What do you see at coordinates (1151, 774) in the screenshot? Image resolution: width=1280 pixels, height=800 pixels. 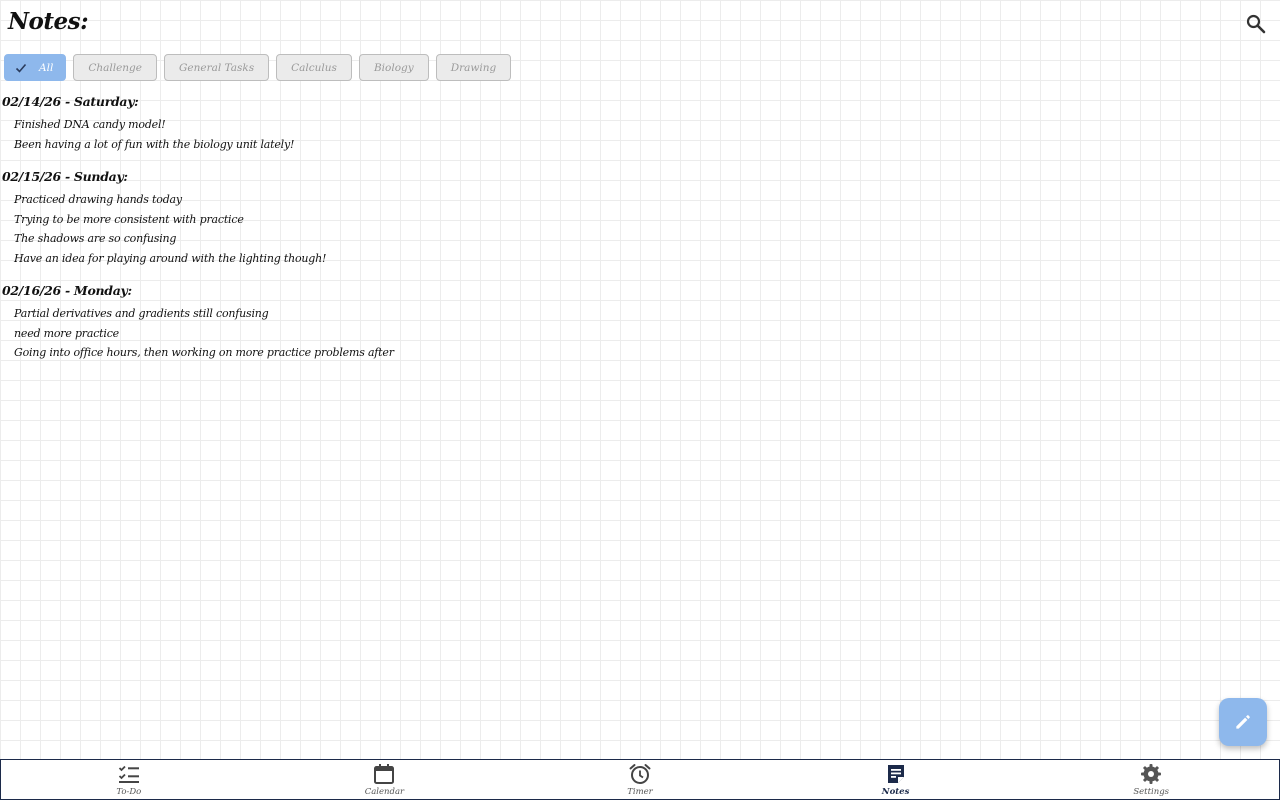 I see `gear-icon` at bounding box center [1151, 774].